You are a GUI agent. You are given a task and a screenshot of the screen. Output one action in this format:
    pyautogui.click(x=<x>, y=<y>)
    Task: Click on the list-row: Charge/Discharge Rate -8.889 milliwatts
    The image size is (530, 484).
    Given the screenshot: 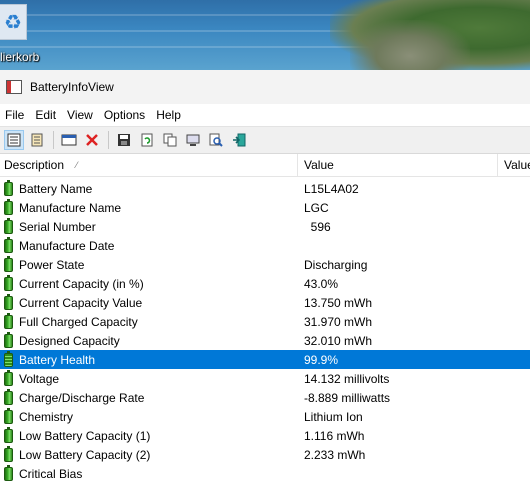 What is the action you would take?
    pyautogui.click(x=265, y=397)
    